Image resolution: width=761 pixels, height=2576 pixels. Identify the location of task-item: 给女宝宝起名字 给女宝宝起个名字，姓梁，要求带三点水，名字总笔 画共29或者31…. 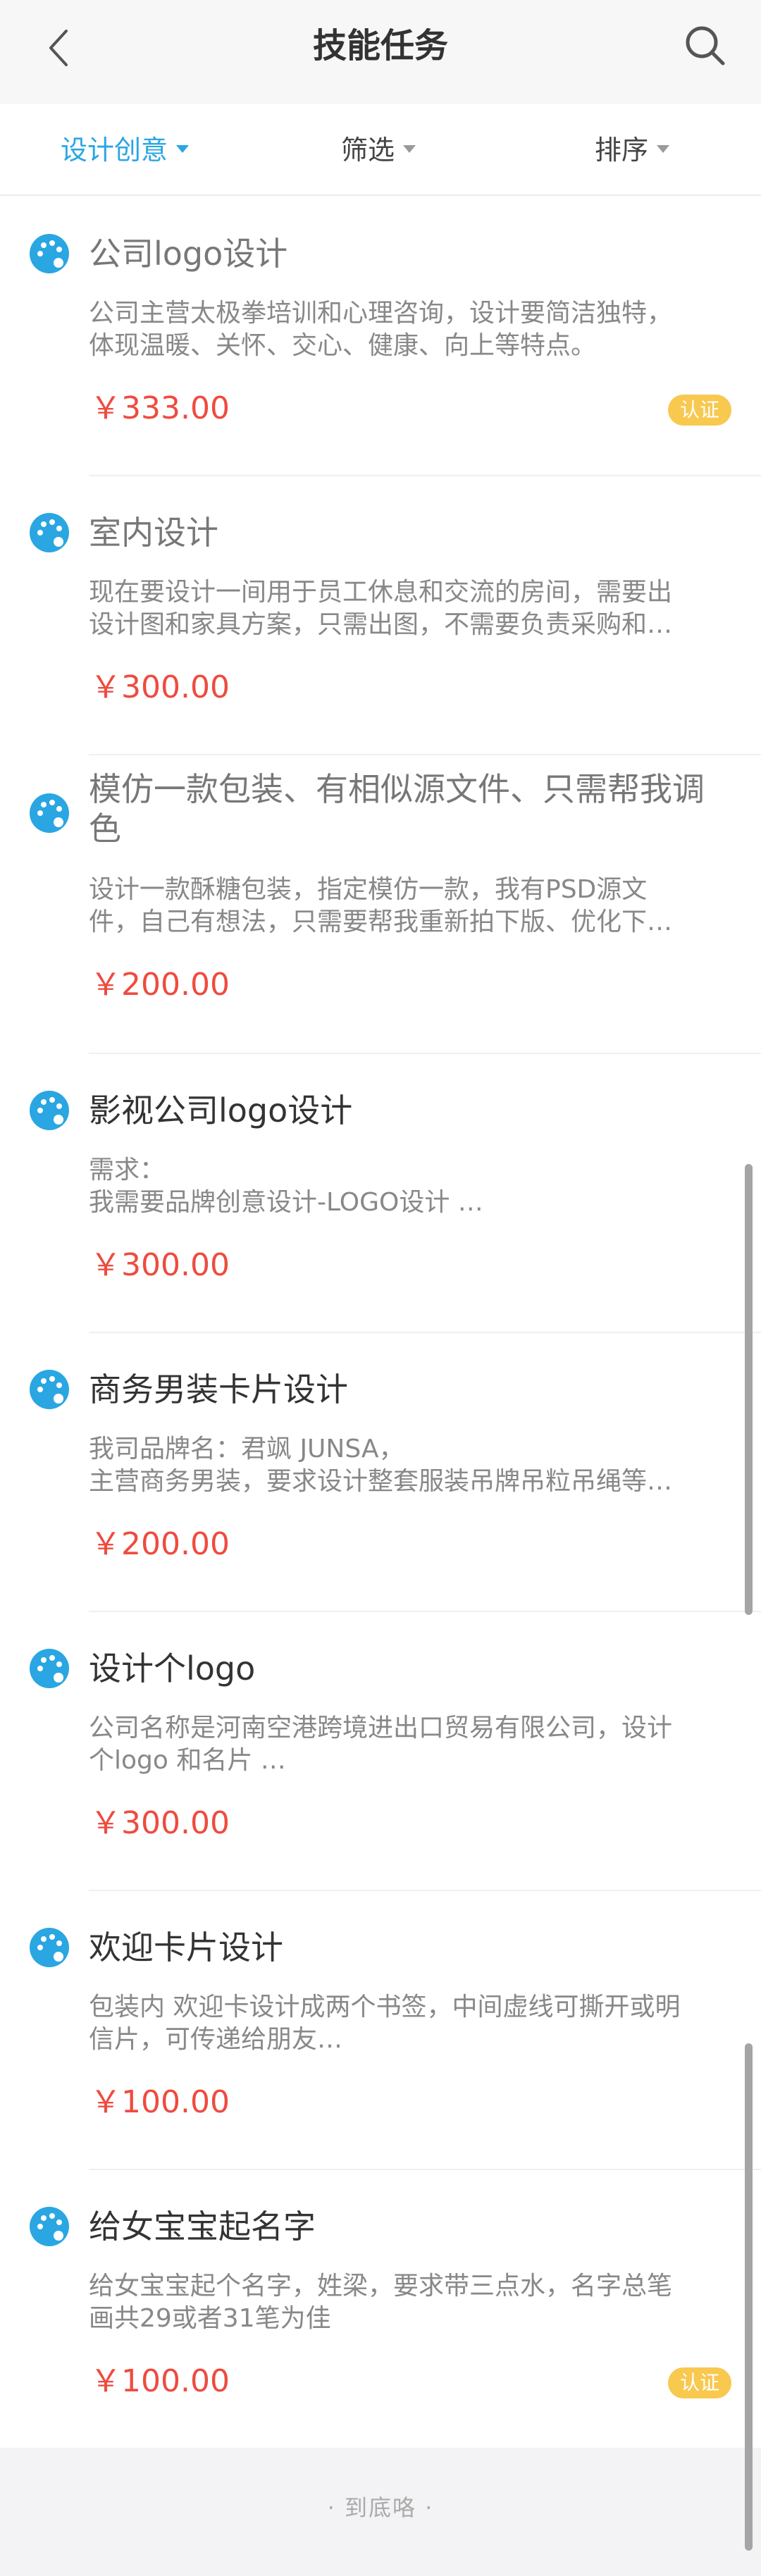
(380, 2309).